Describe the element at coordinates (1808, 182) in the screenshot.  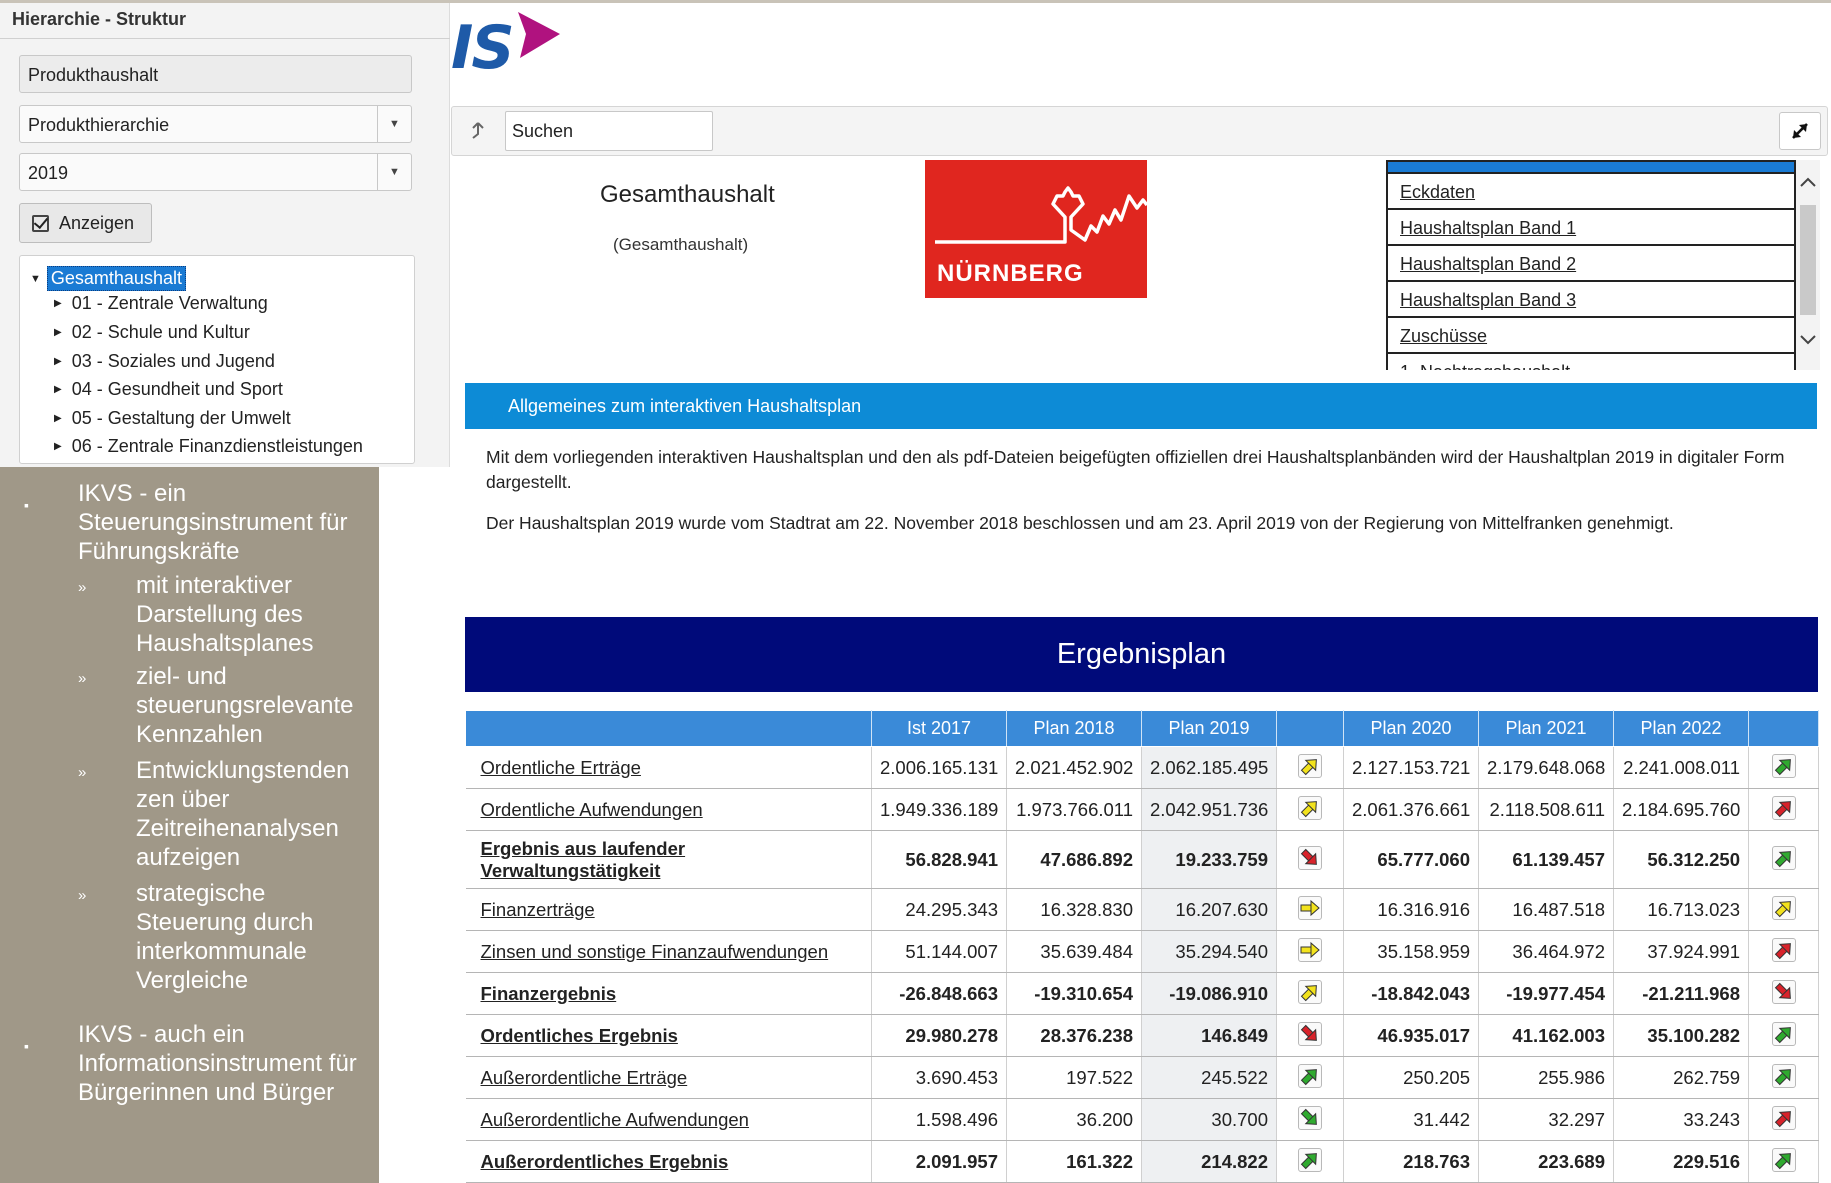
I see `chevron-up-icon` at that location.